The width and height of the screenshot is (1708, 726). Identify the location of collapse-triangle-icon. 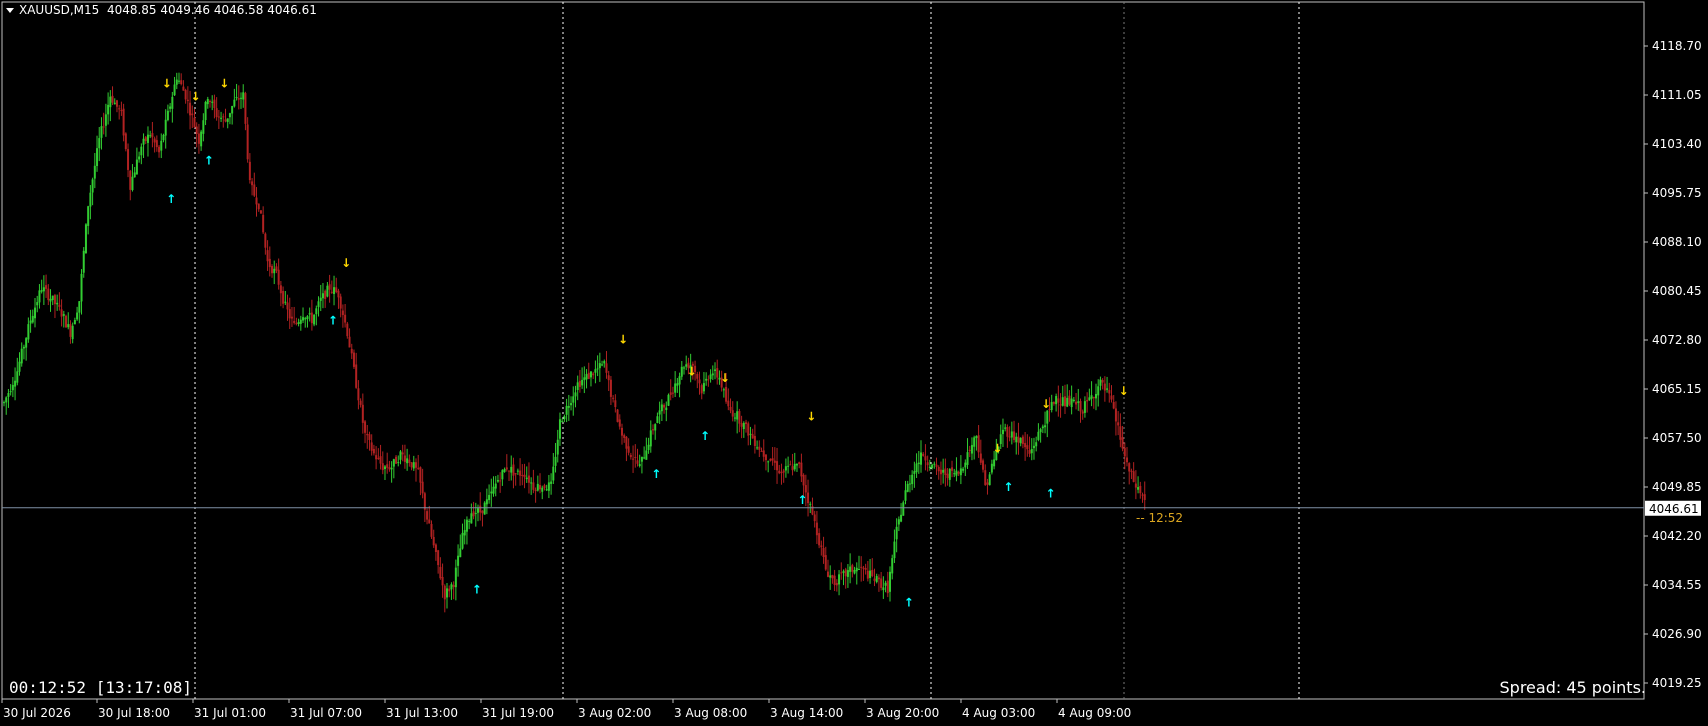
(10, 10).